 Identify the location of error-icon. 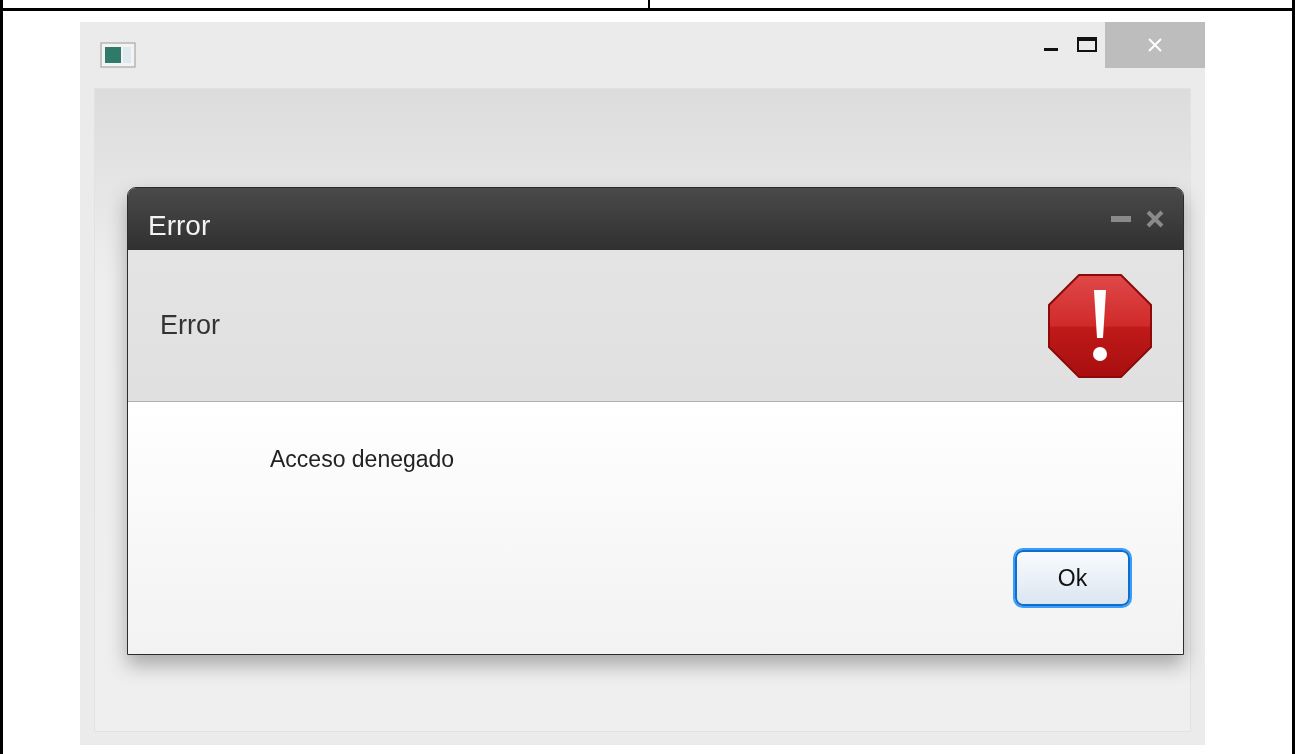
(1100, 325).